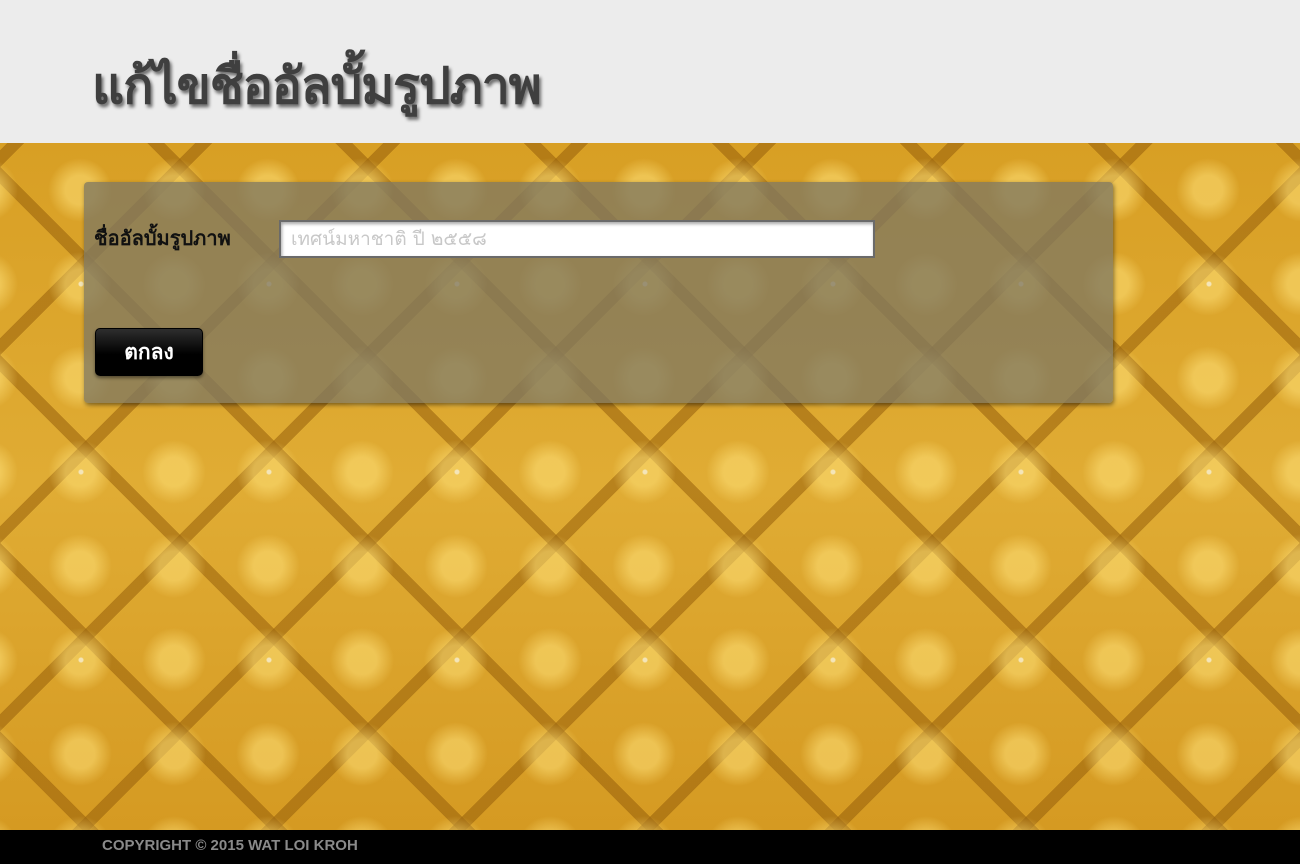 This screenshot has width=1300, height=864. Describe the element at coordinates (149, 352) in the screenshot. I see `submit-button: ตกลง` at that location.